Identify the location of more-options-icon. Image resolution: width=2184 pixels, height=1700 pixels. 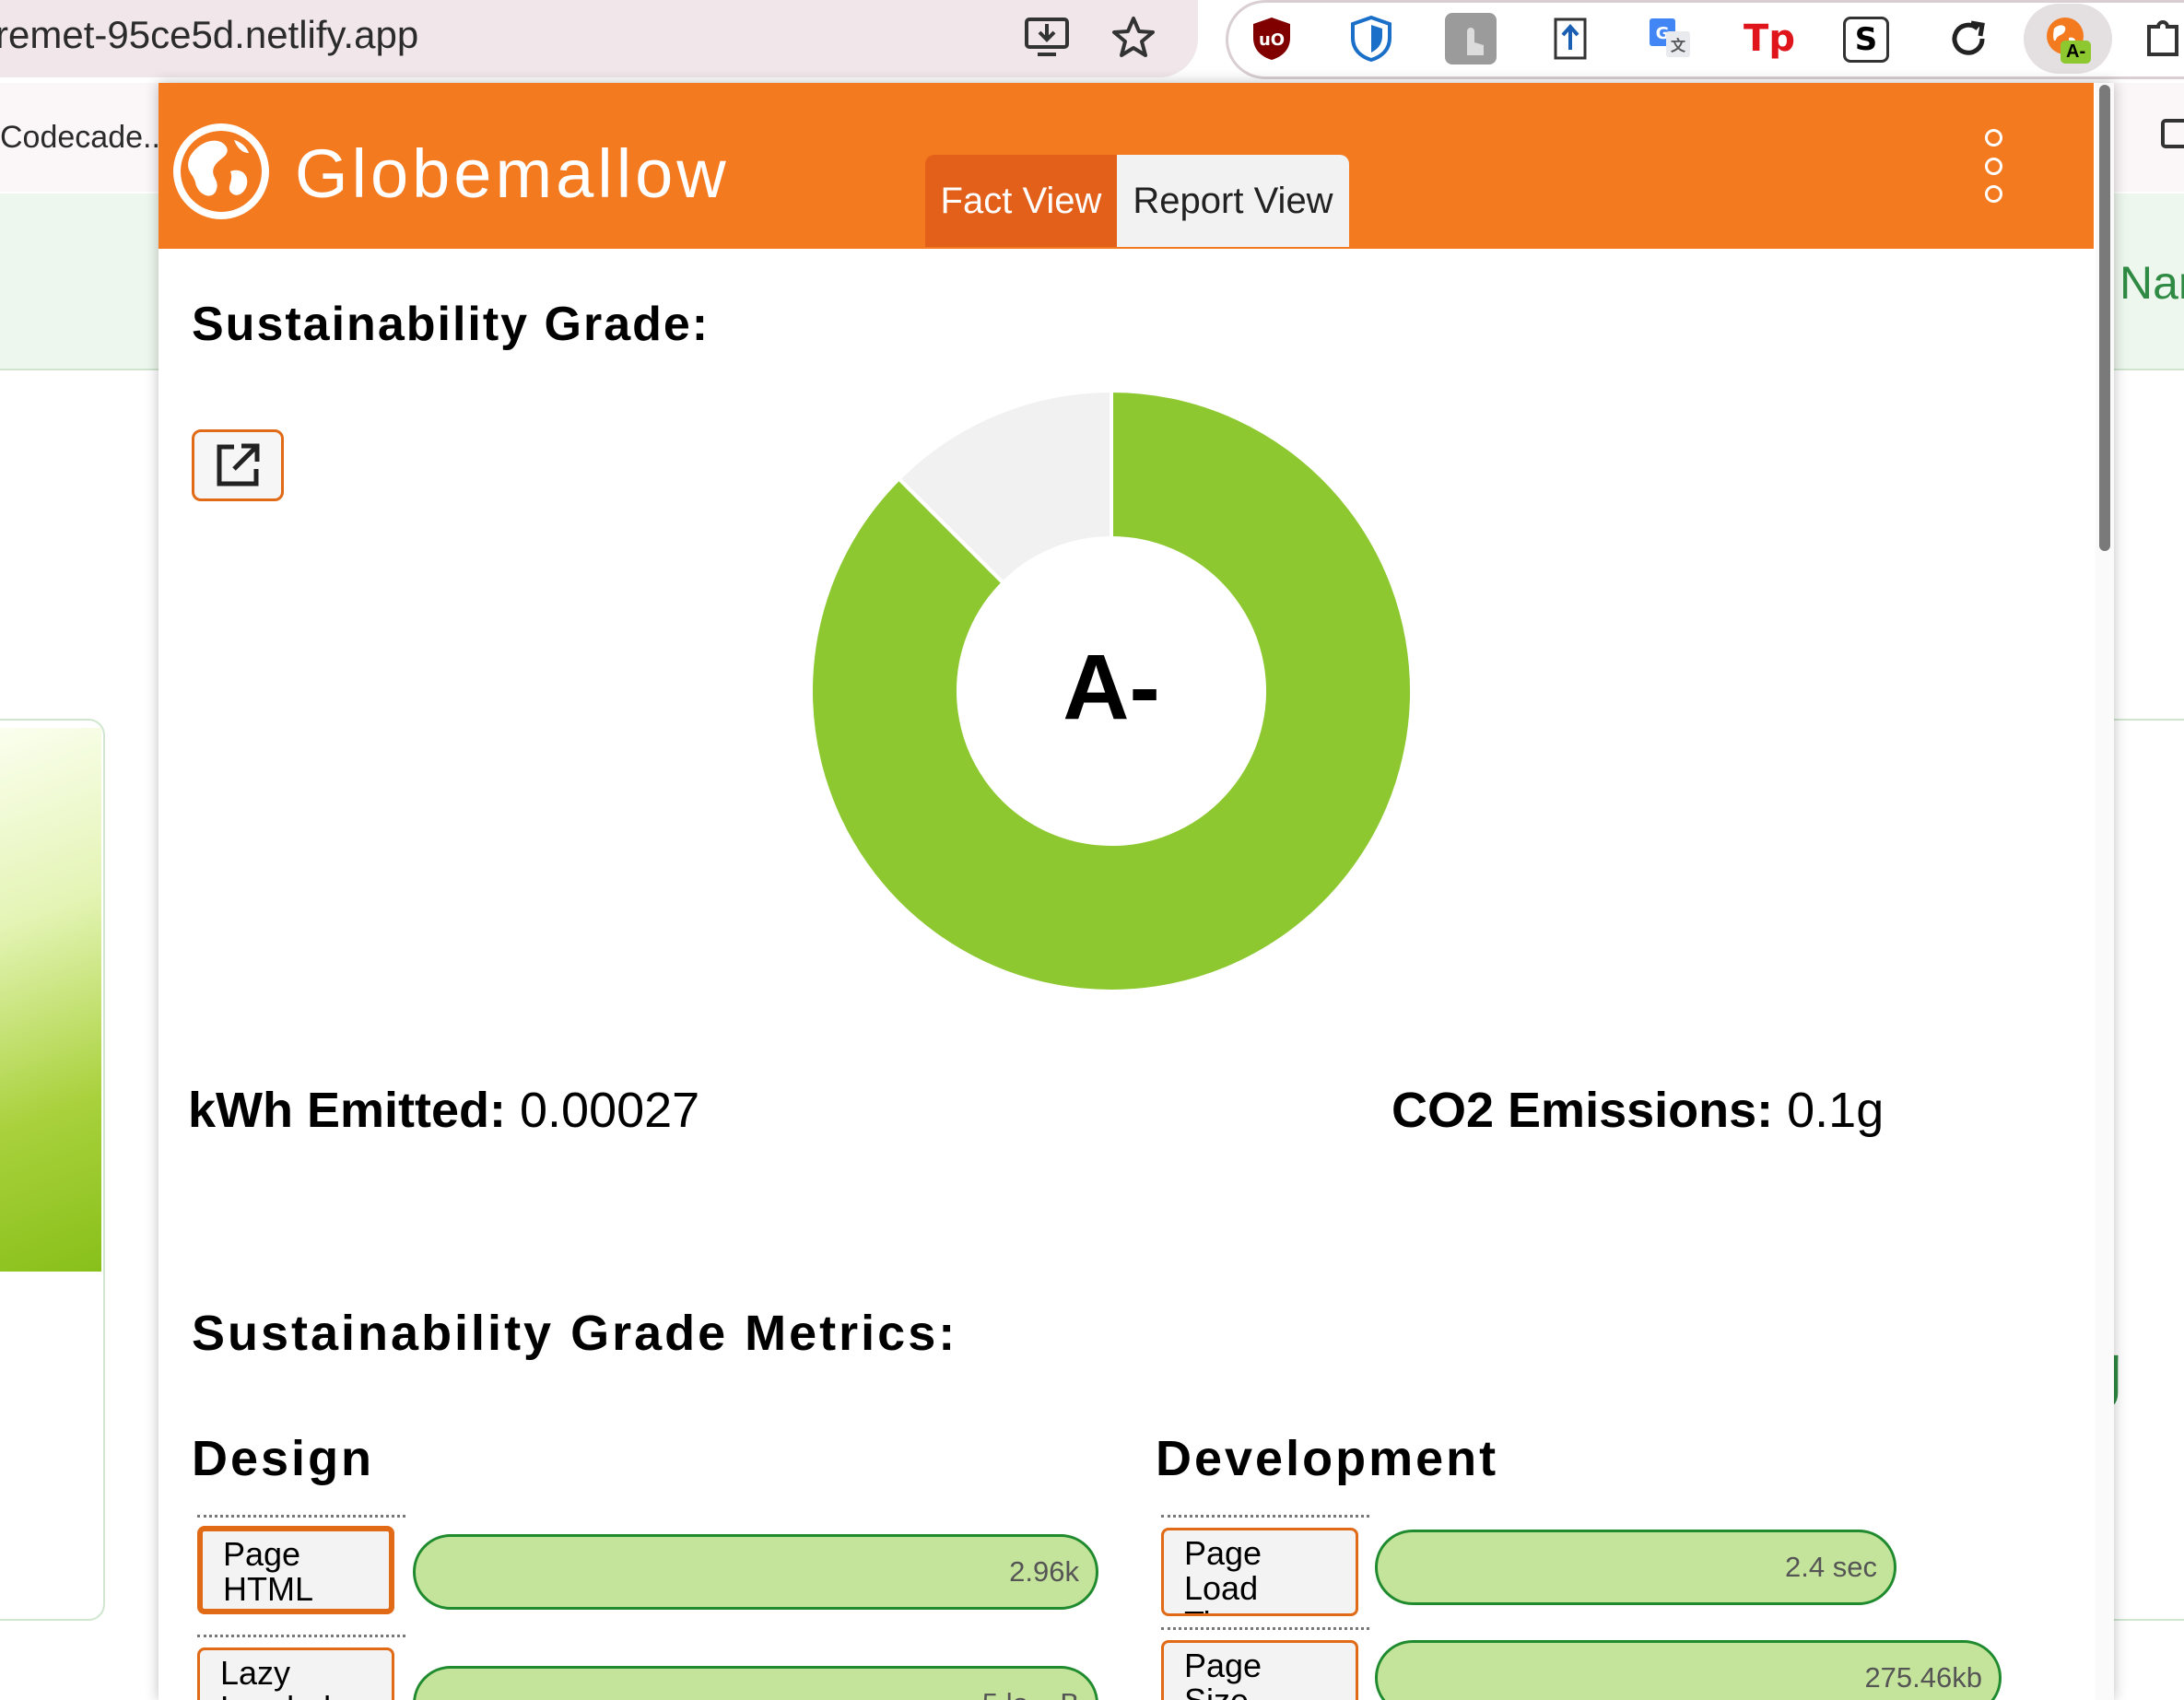
(1993, 166).